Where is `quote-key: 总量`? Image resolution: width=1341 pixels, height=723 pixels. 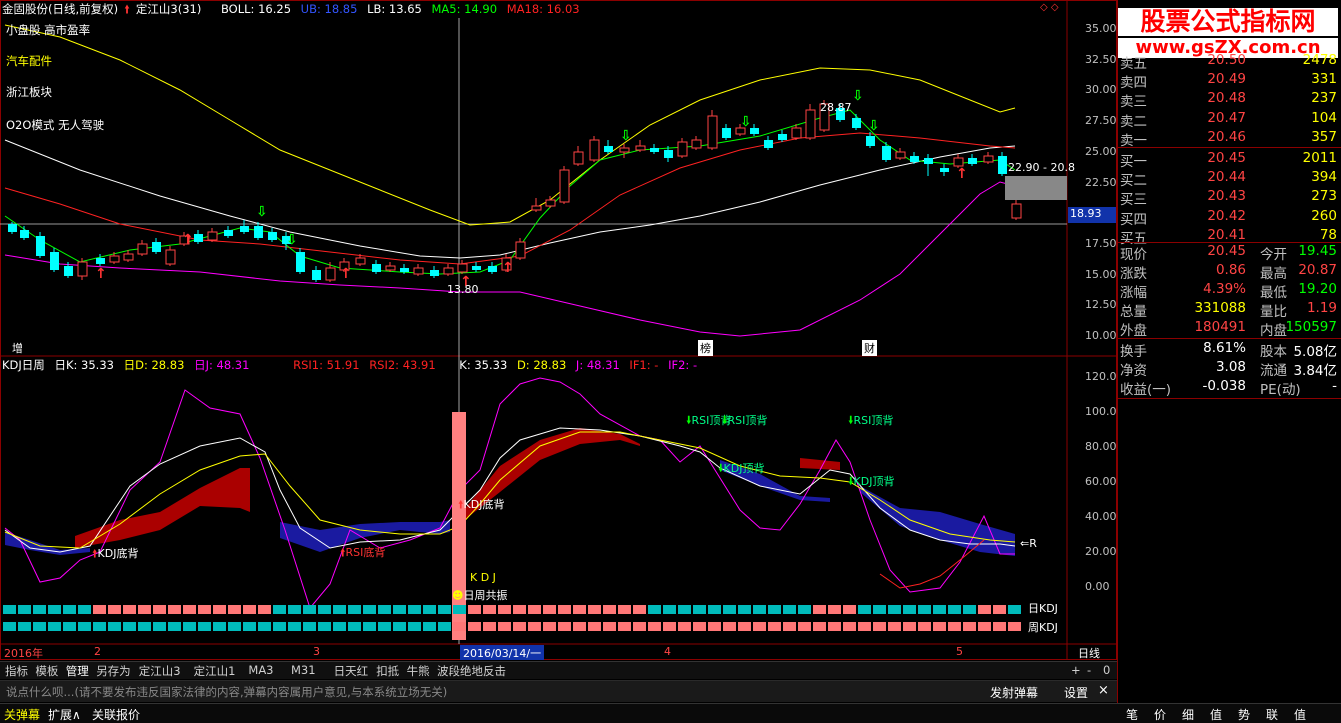
quote-key: 总量 is located at coordinates (1133, 312).